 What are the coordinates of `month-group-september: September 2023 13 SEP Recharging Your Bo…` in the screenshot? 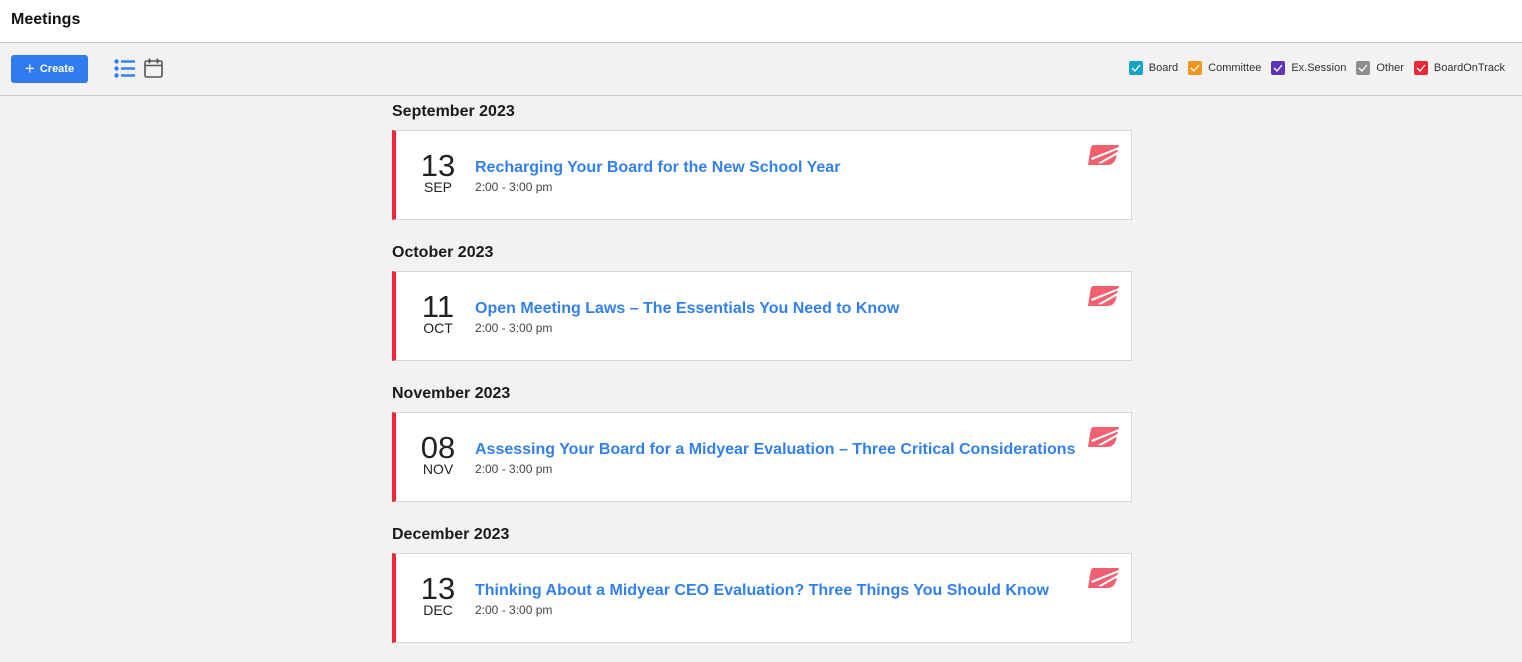 It's located at (762, 158).